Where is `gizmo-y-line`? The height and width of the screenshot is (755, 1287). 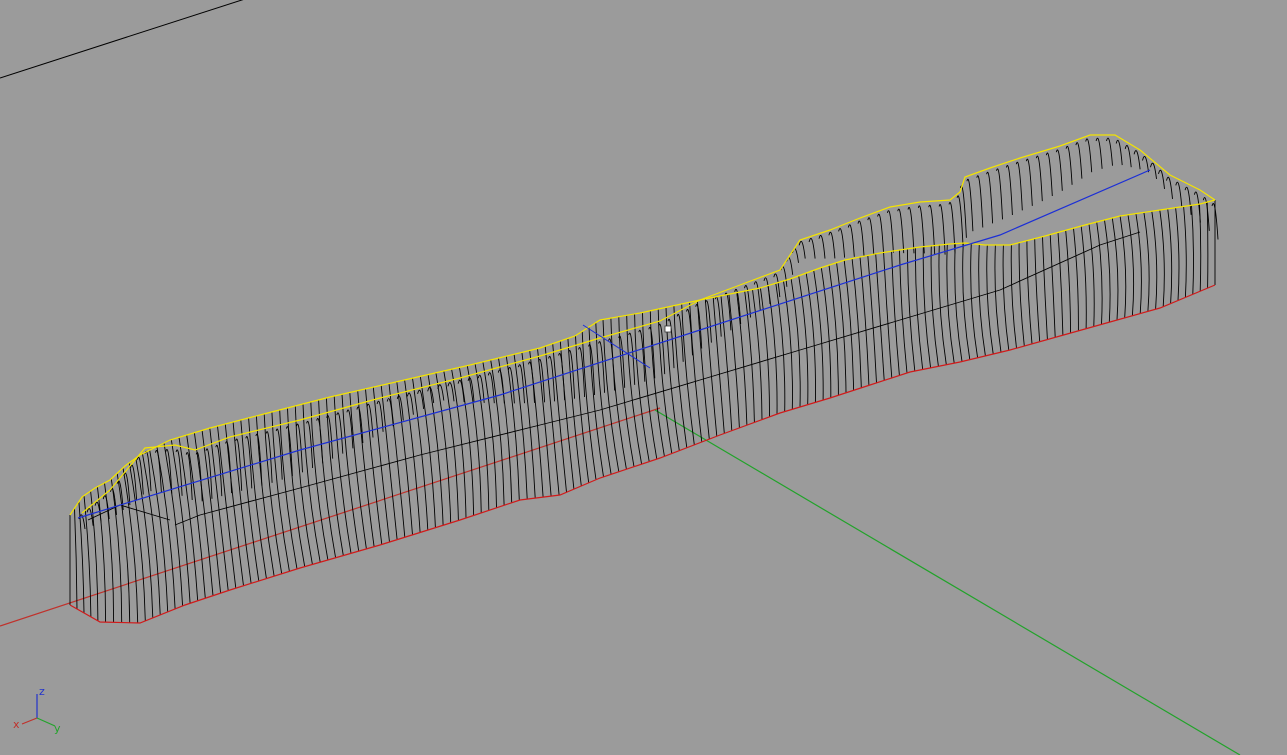 gizmo-y-line is located at coordinates (46, 722).